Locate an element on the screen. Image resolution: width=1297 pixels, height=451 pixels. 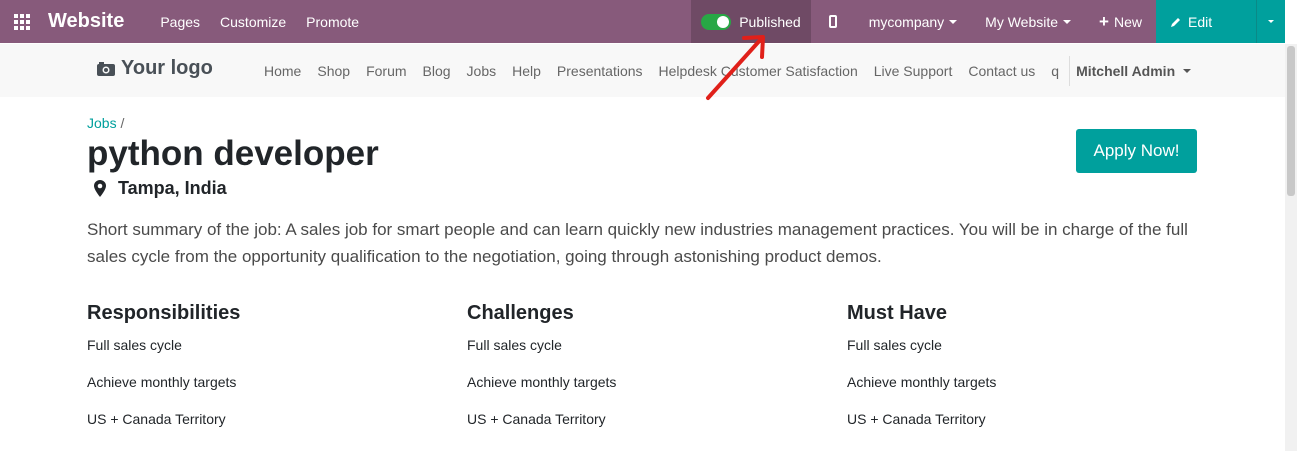
nav-jobs: Jobs is located at coordinates (482, 71).